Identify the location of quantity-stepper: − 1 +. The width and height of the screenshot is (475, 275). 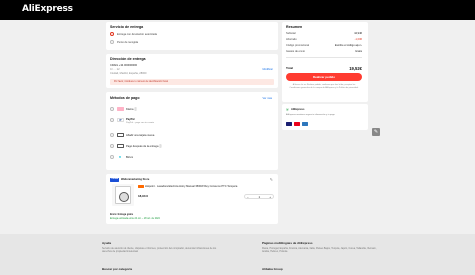
(259, 196).